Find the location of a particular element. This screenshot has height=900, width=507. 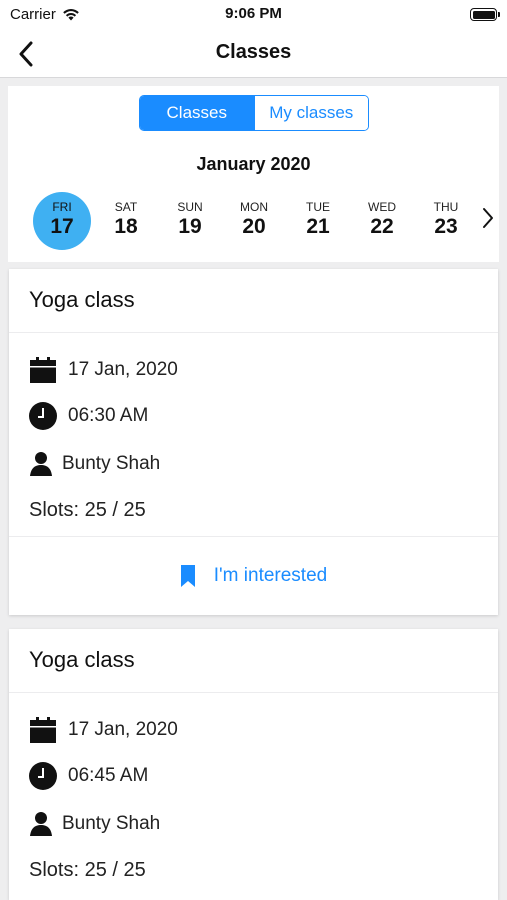

day-number: 19 is located at coordinates (190, 226).